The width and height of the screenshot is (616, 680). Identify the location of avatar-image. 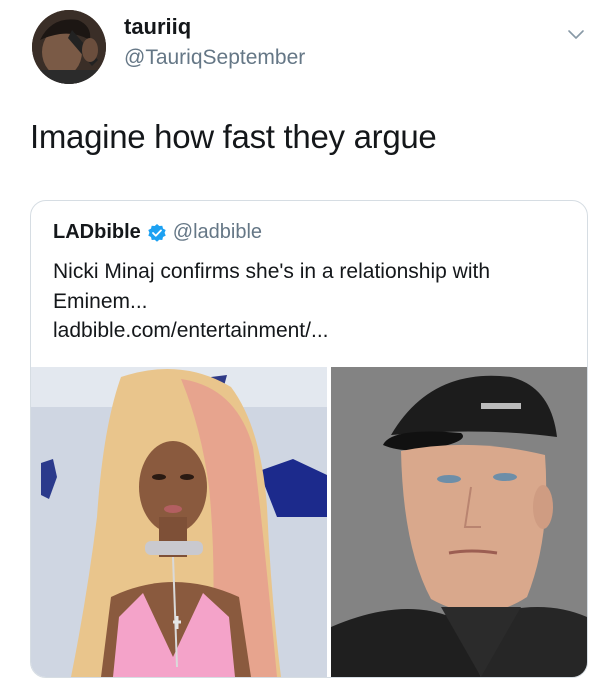
(69, 47).